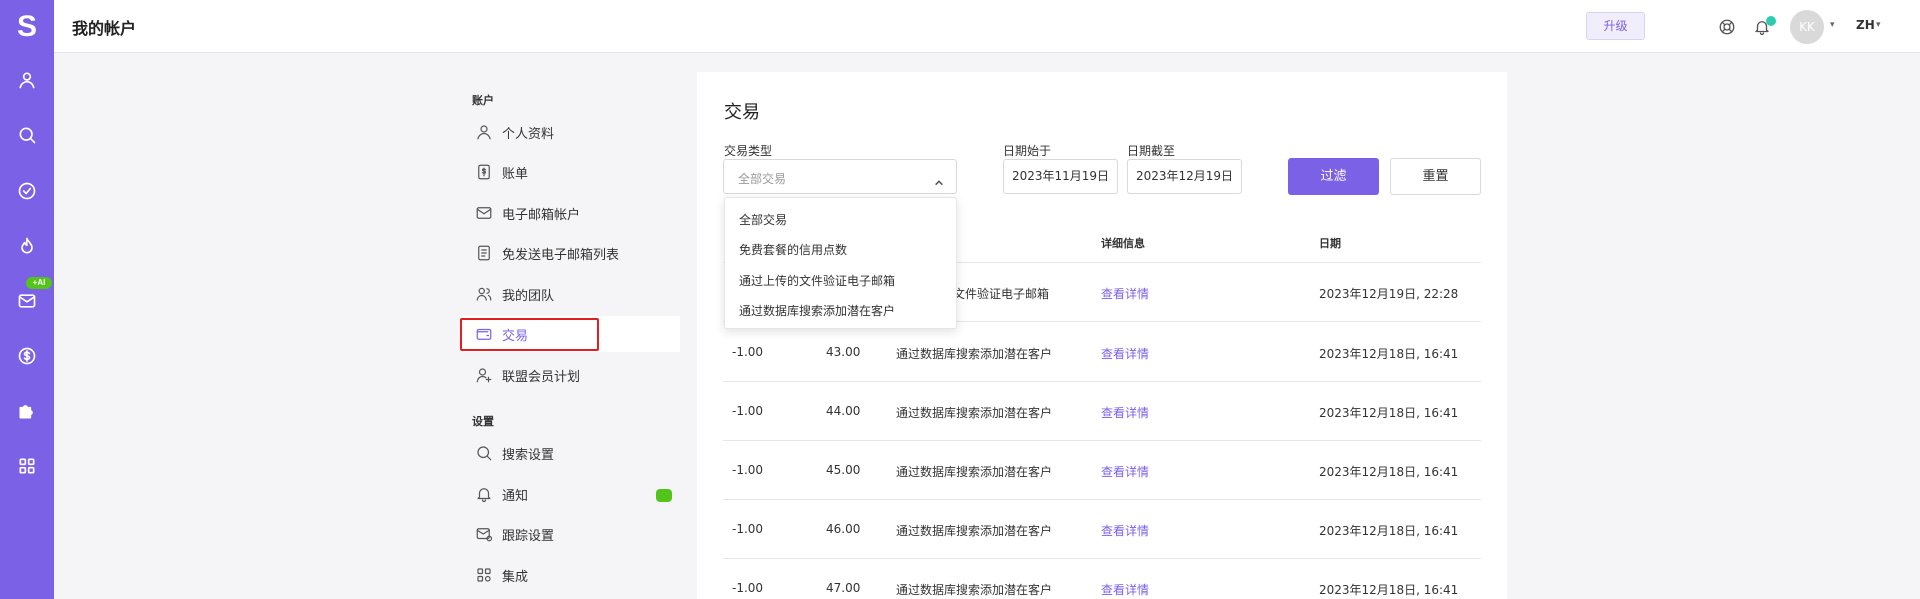  I want to click on date-cell: 2023年12月19日, 22:28, so click(1389, 294).